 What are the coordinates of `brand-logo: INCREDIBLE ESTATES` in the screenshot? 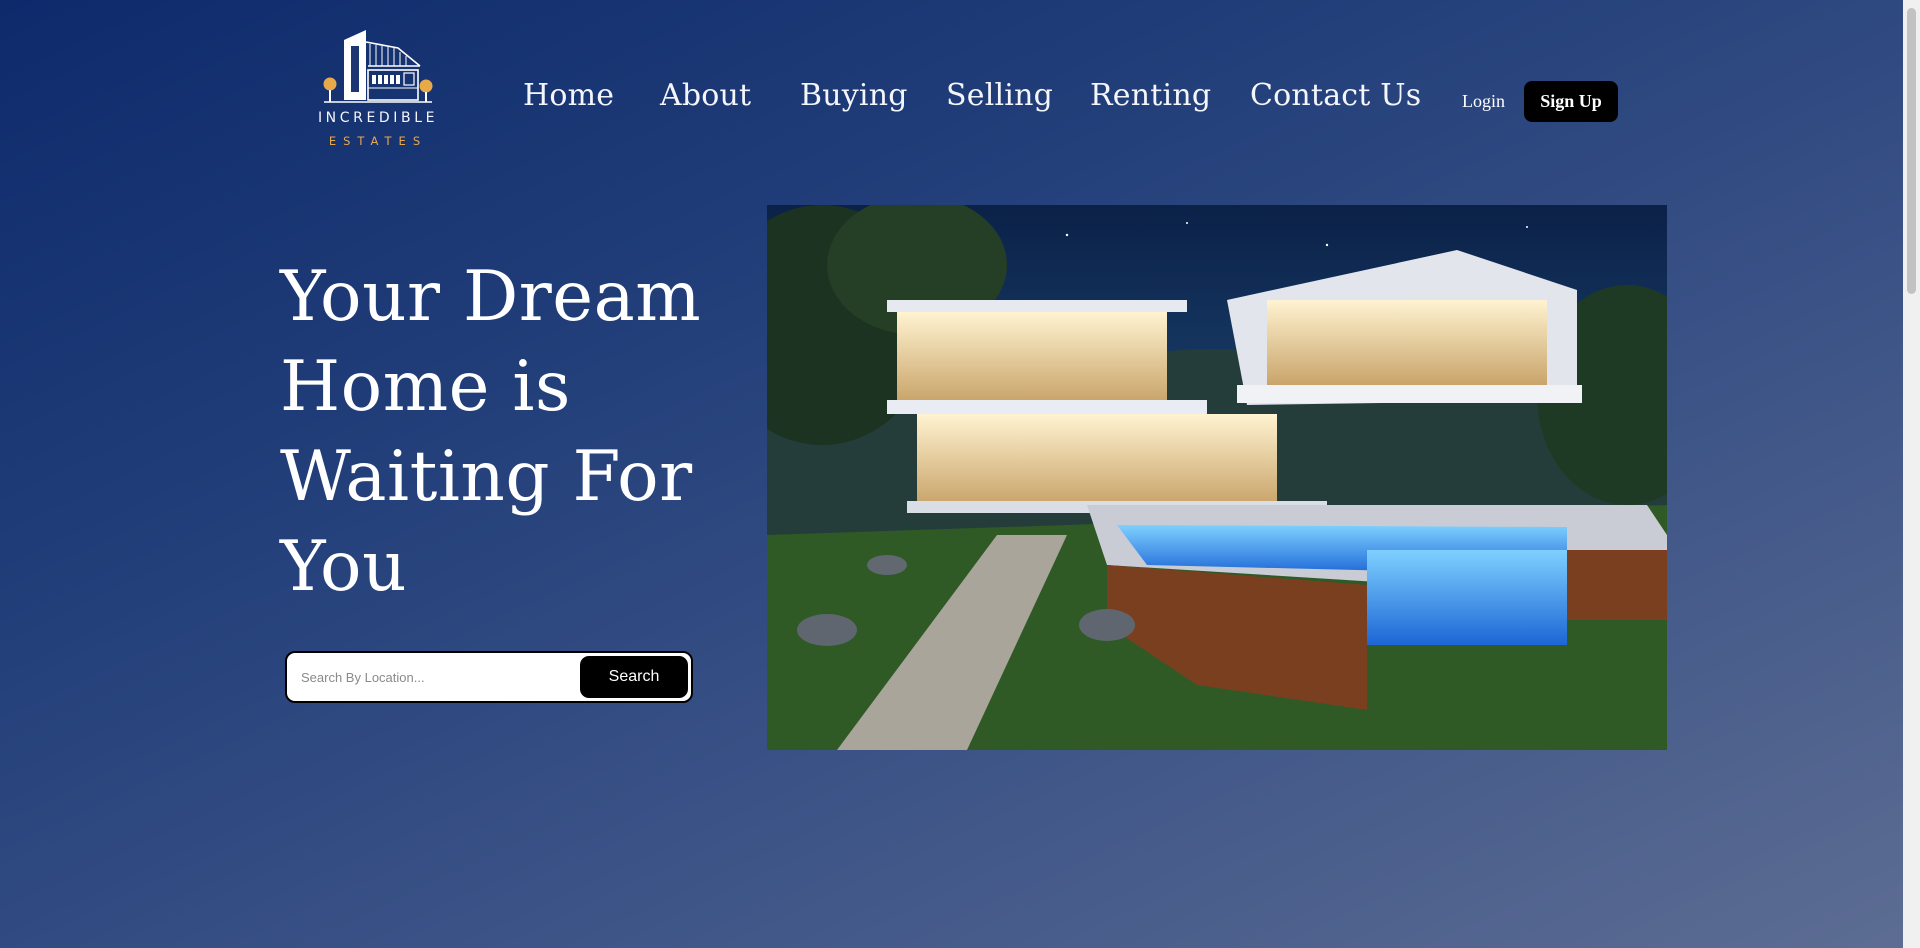 It's located at (378, 90).